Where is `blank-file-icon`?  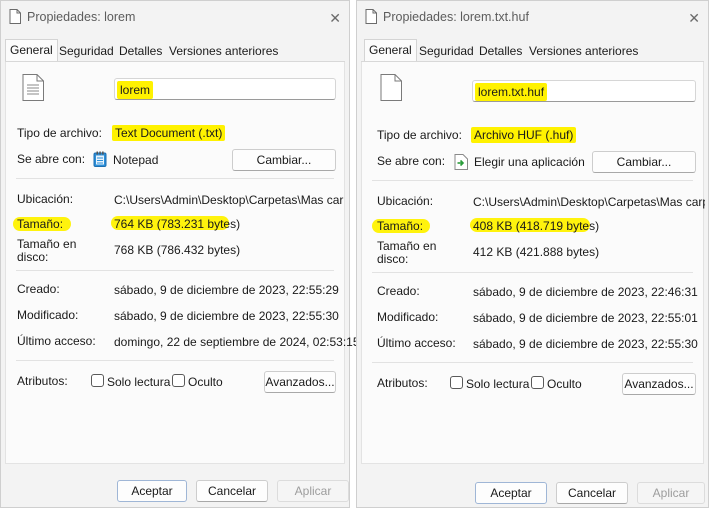
blank-file-icon is located at coordinates (391, 87).